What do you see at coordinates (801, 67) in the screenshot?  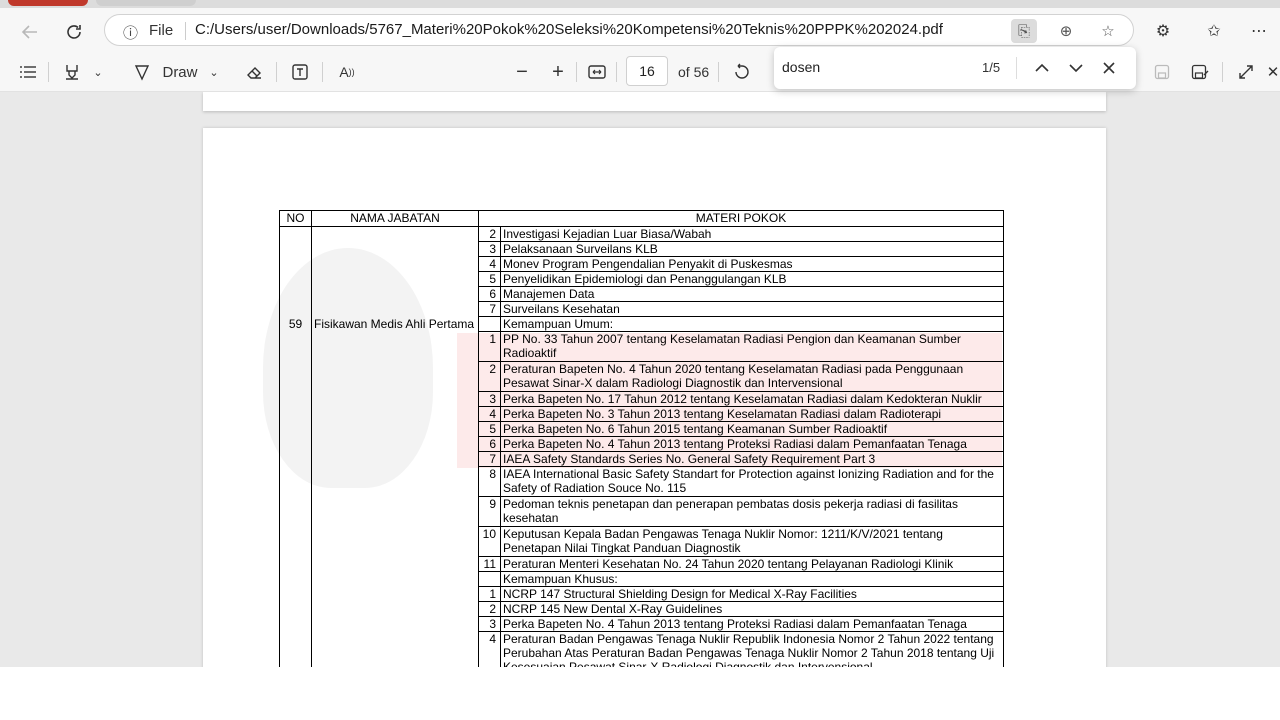 I see `find-input: dosen` at bounding box center [801, 67].